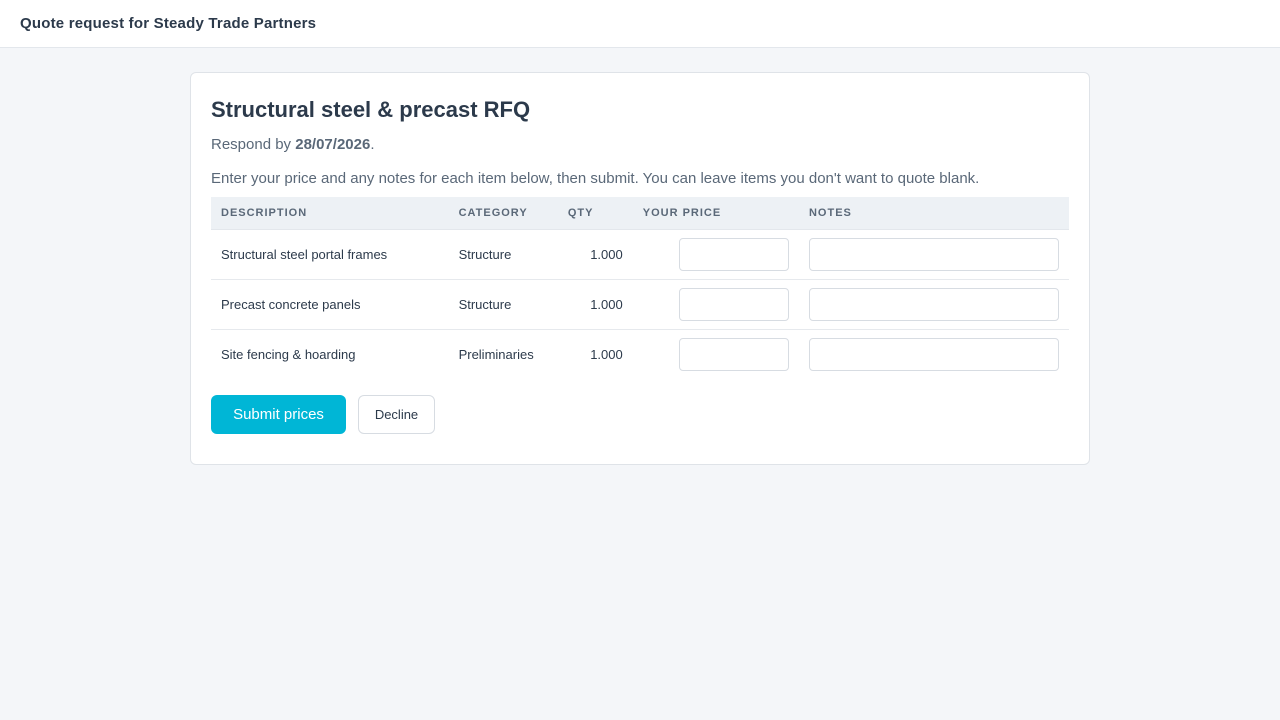 This screenshot has width=1280, height=720. I want to click on submit-prices-button: Submit prices, so click(278, 414).